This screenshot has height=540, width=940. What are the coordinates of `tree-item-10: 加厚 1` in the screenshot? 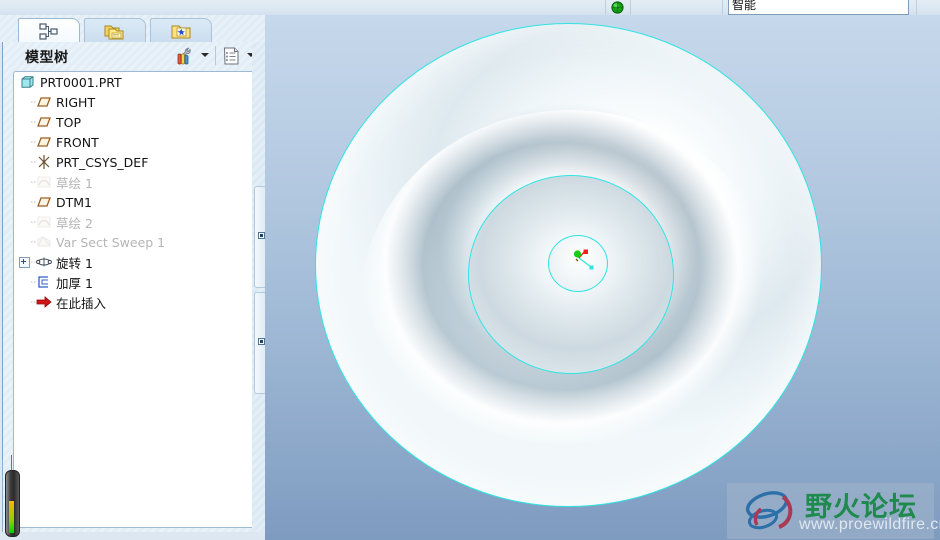 It's located at (134, 282).